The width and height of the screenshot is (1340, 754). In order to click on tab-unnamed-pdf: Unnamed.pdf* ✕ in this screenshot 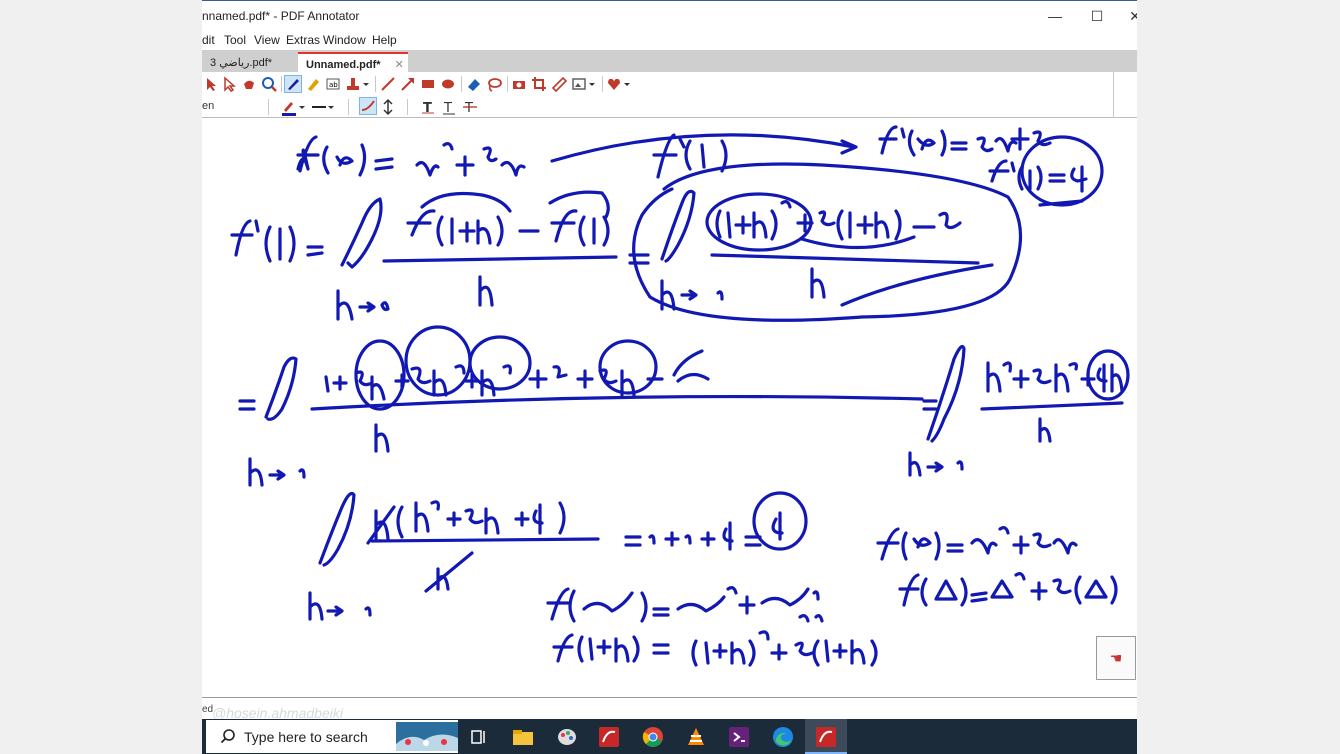, I will do `click(353, 62)`.